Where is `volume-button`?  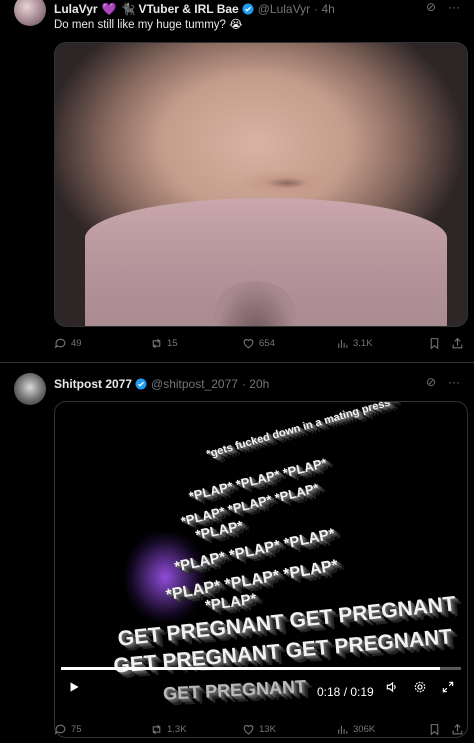 volume-button is located at coordinates (392, 688).